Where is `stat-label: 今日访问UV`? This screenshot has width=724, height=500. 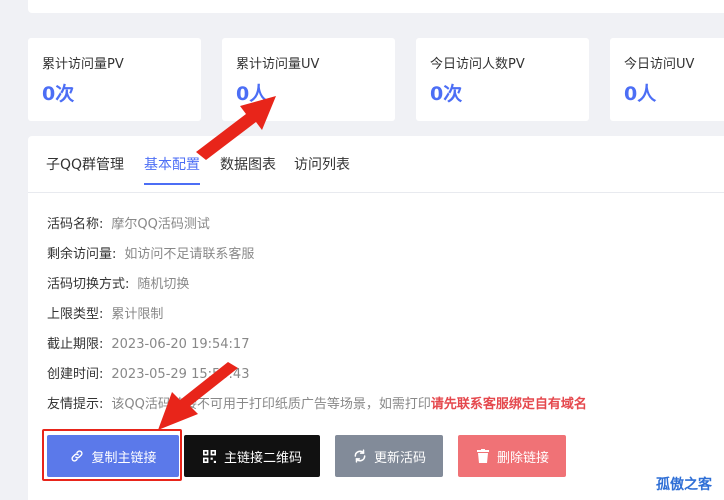
stat-label: 今日访问UV is located at coordinates (659, 64).